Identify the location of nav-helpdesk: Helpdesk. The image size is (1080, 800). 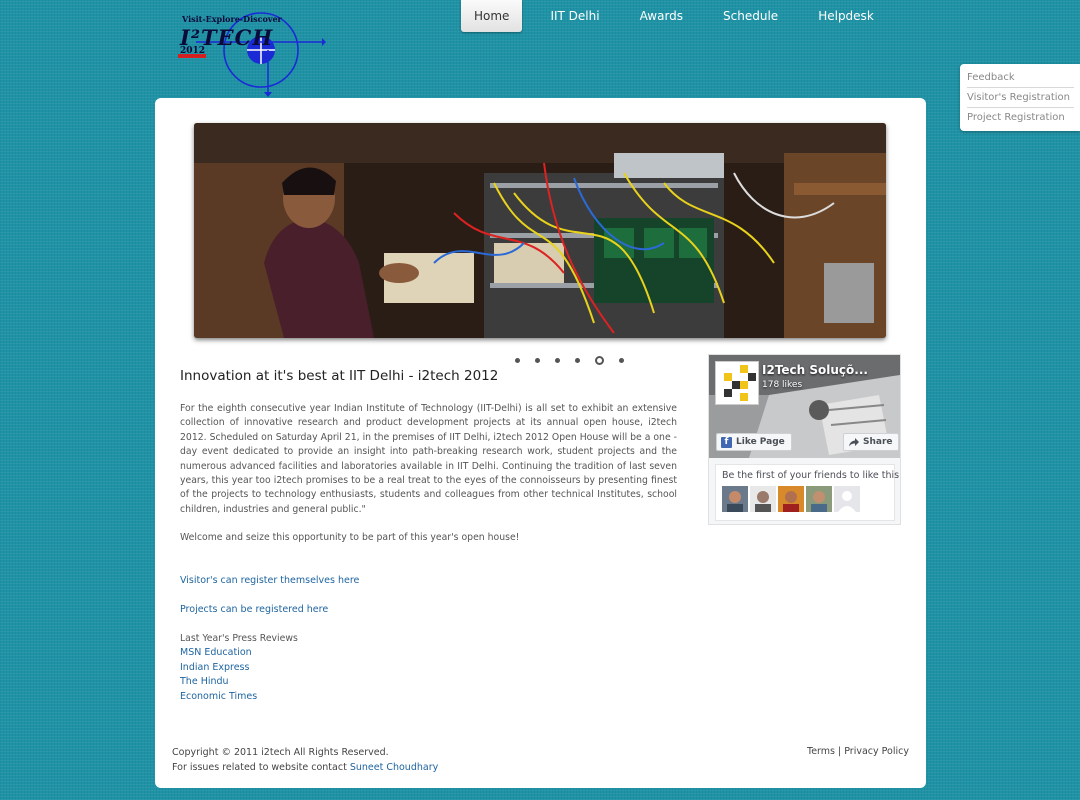
(846, 16).